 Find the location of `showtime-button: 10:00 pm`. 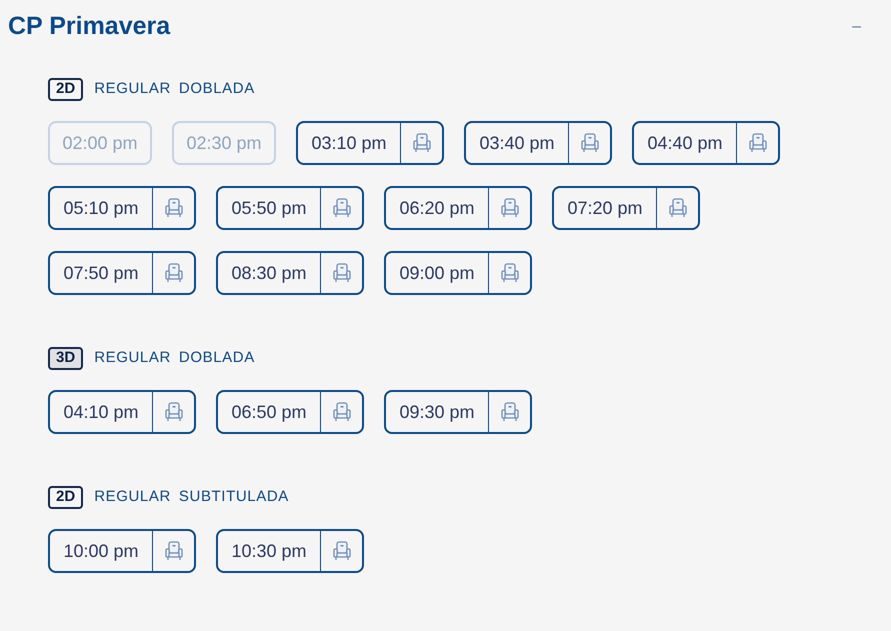

showtime-button: 10:00 pm is located at coordinates (122, 551).